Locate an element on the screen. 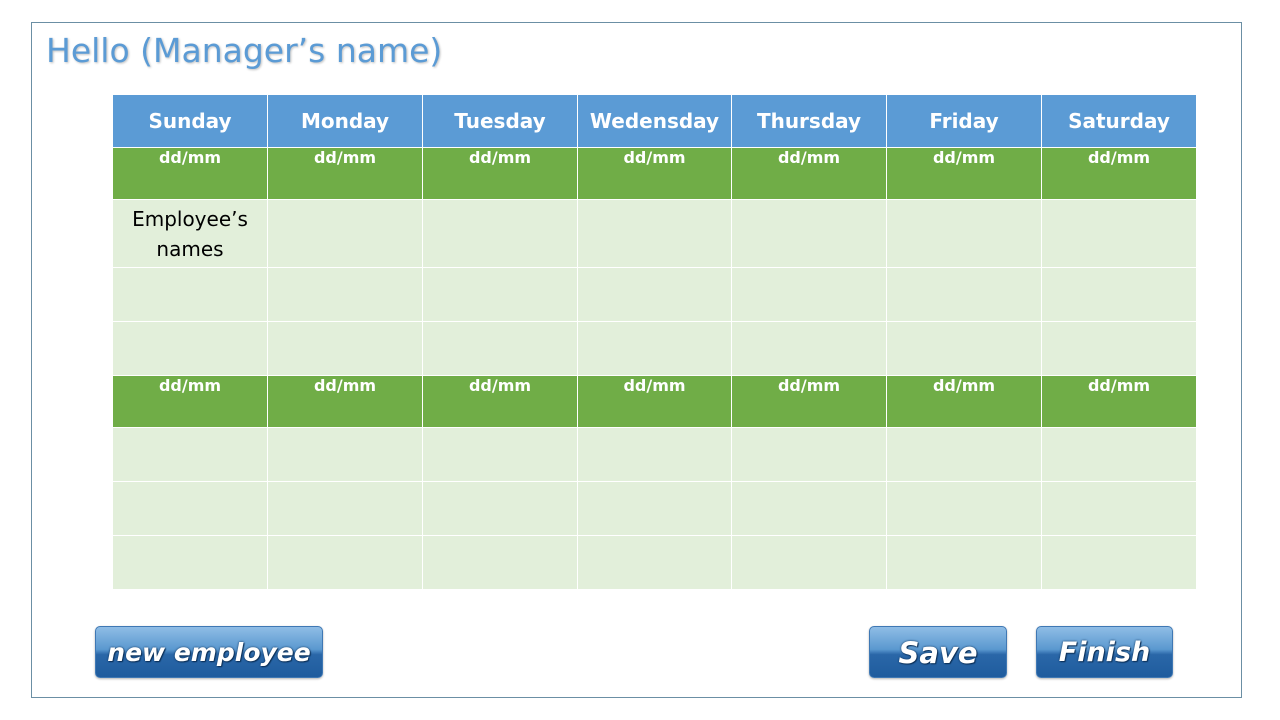  week1-date-saturday: dd/mm is located at coordinates (1119, 173).